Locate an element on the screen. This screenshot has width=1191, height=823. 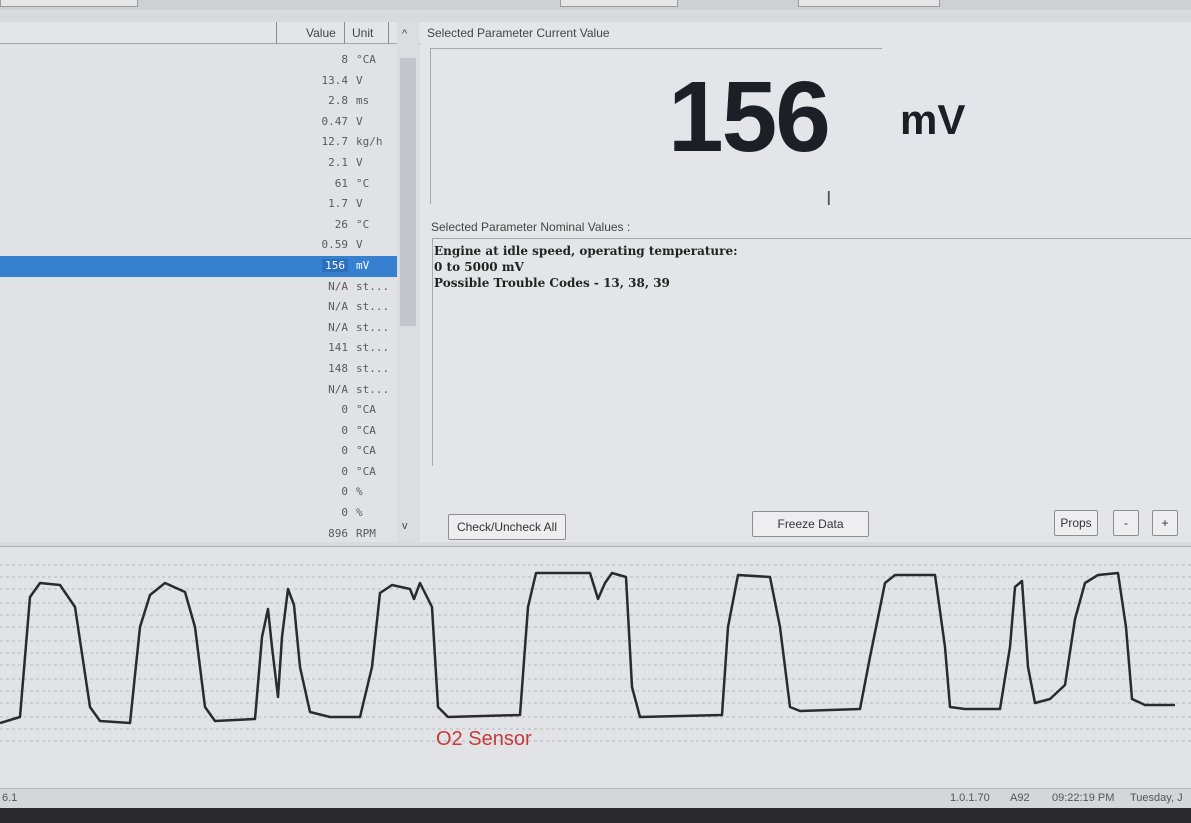
status-version: 1.0.1.70 is located at coordinates (970, 798).